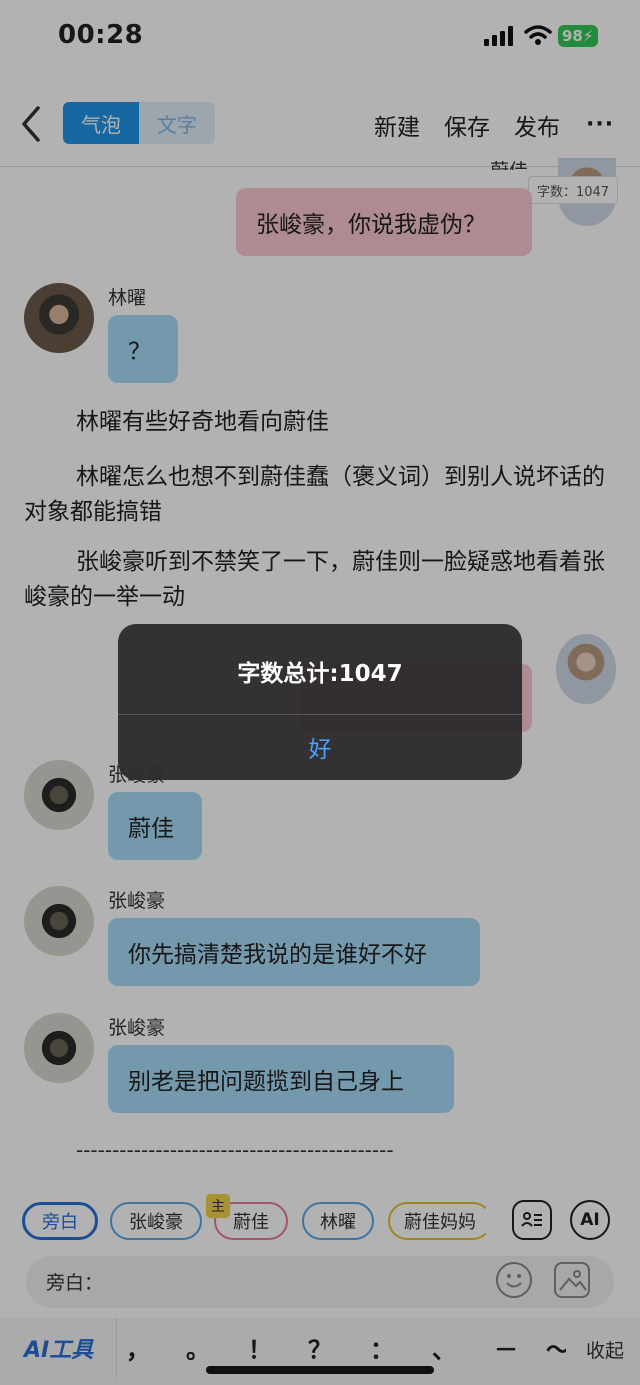 The width and height of the screenshot is (640, 1385). What do you see at coordinates (320, 1370) in the screenshot?
I see `home-indicator` at bounding box center [320, 1370].